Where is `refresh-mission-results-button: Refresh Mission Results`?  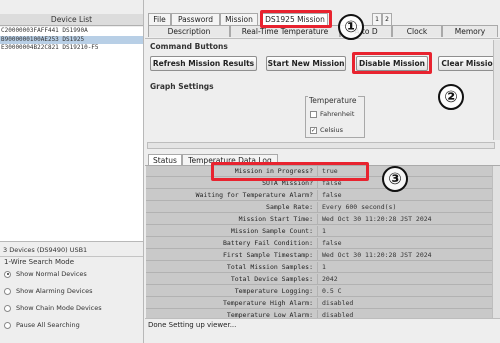 refresh-mission-results-button: Refresh Mission Results is located at coordinates (203, 63).